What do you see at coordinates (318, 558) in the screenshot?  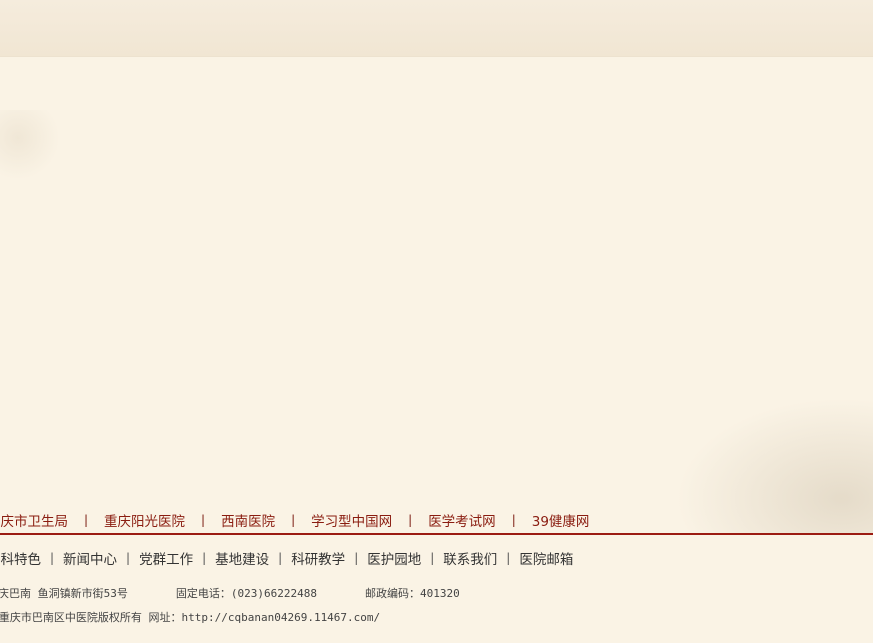 I see `nav-research-teaching: 科研教学` at bounding box center [318, 558].